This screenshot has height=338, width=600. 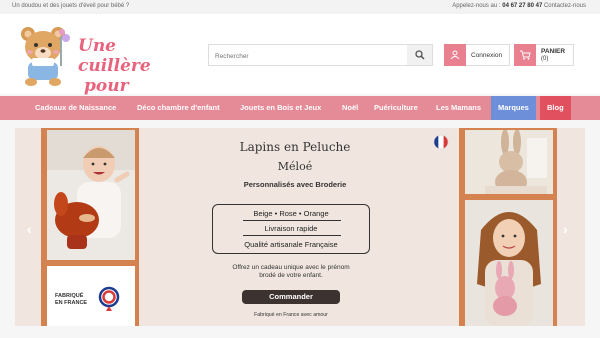 I want to click on hero-footer-note: Fabriqué en France avec amour, so click(x=291, y=315).